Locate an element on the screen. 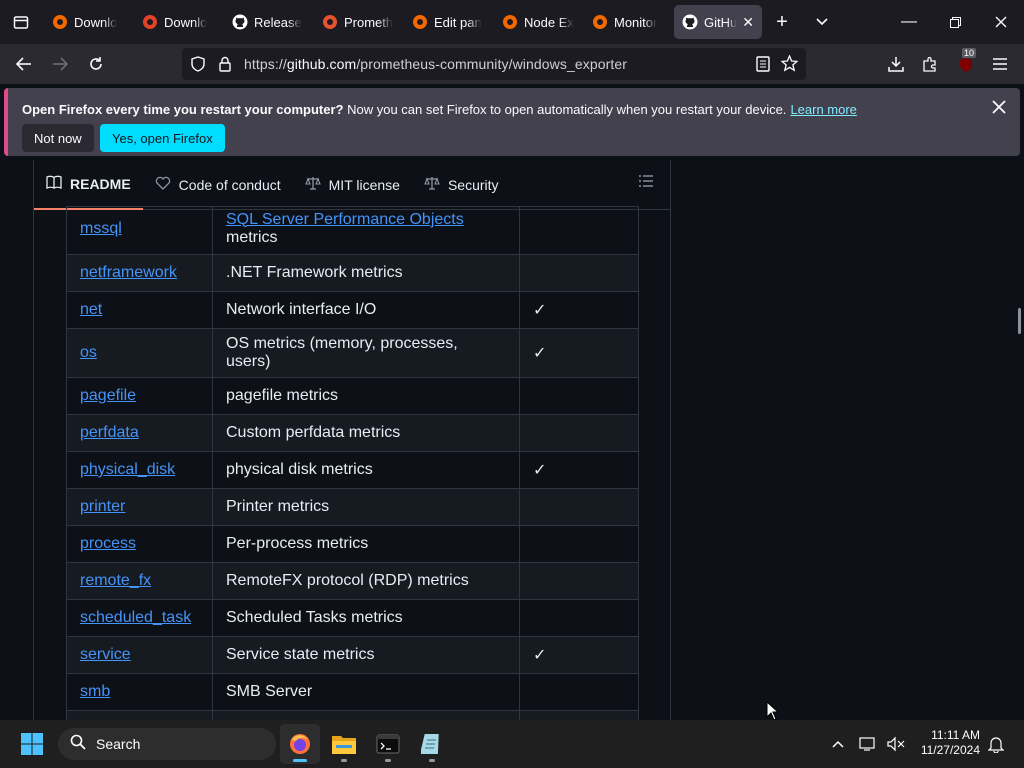 The width and height of the screenshot is (1024, 768). downloads-icon is located at coordinates (896, 64).